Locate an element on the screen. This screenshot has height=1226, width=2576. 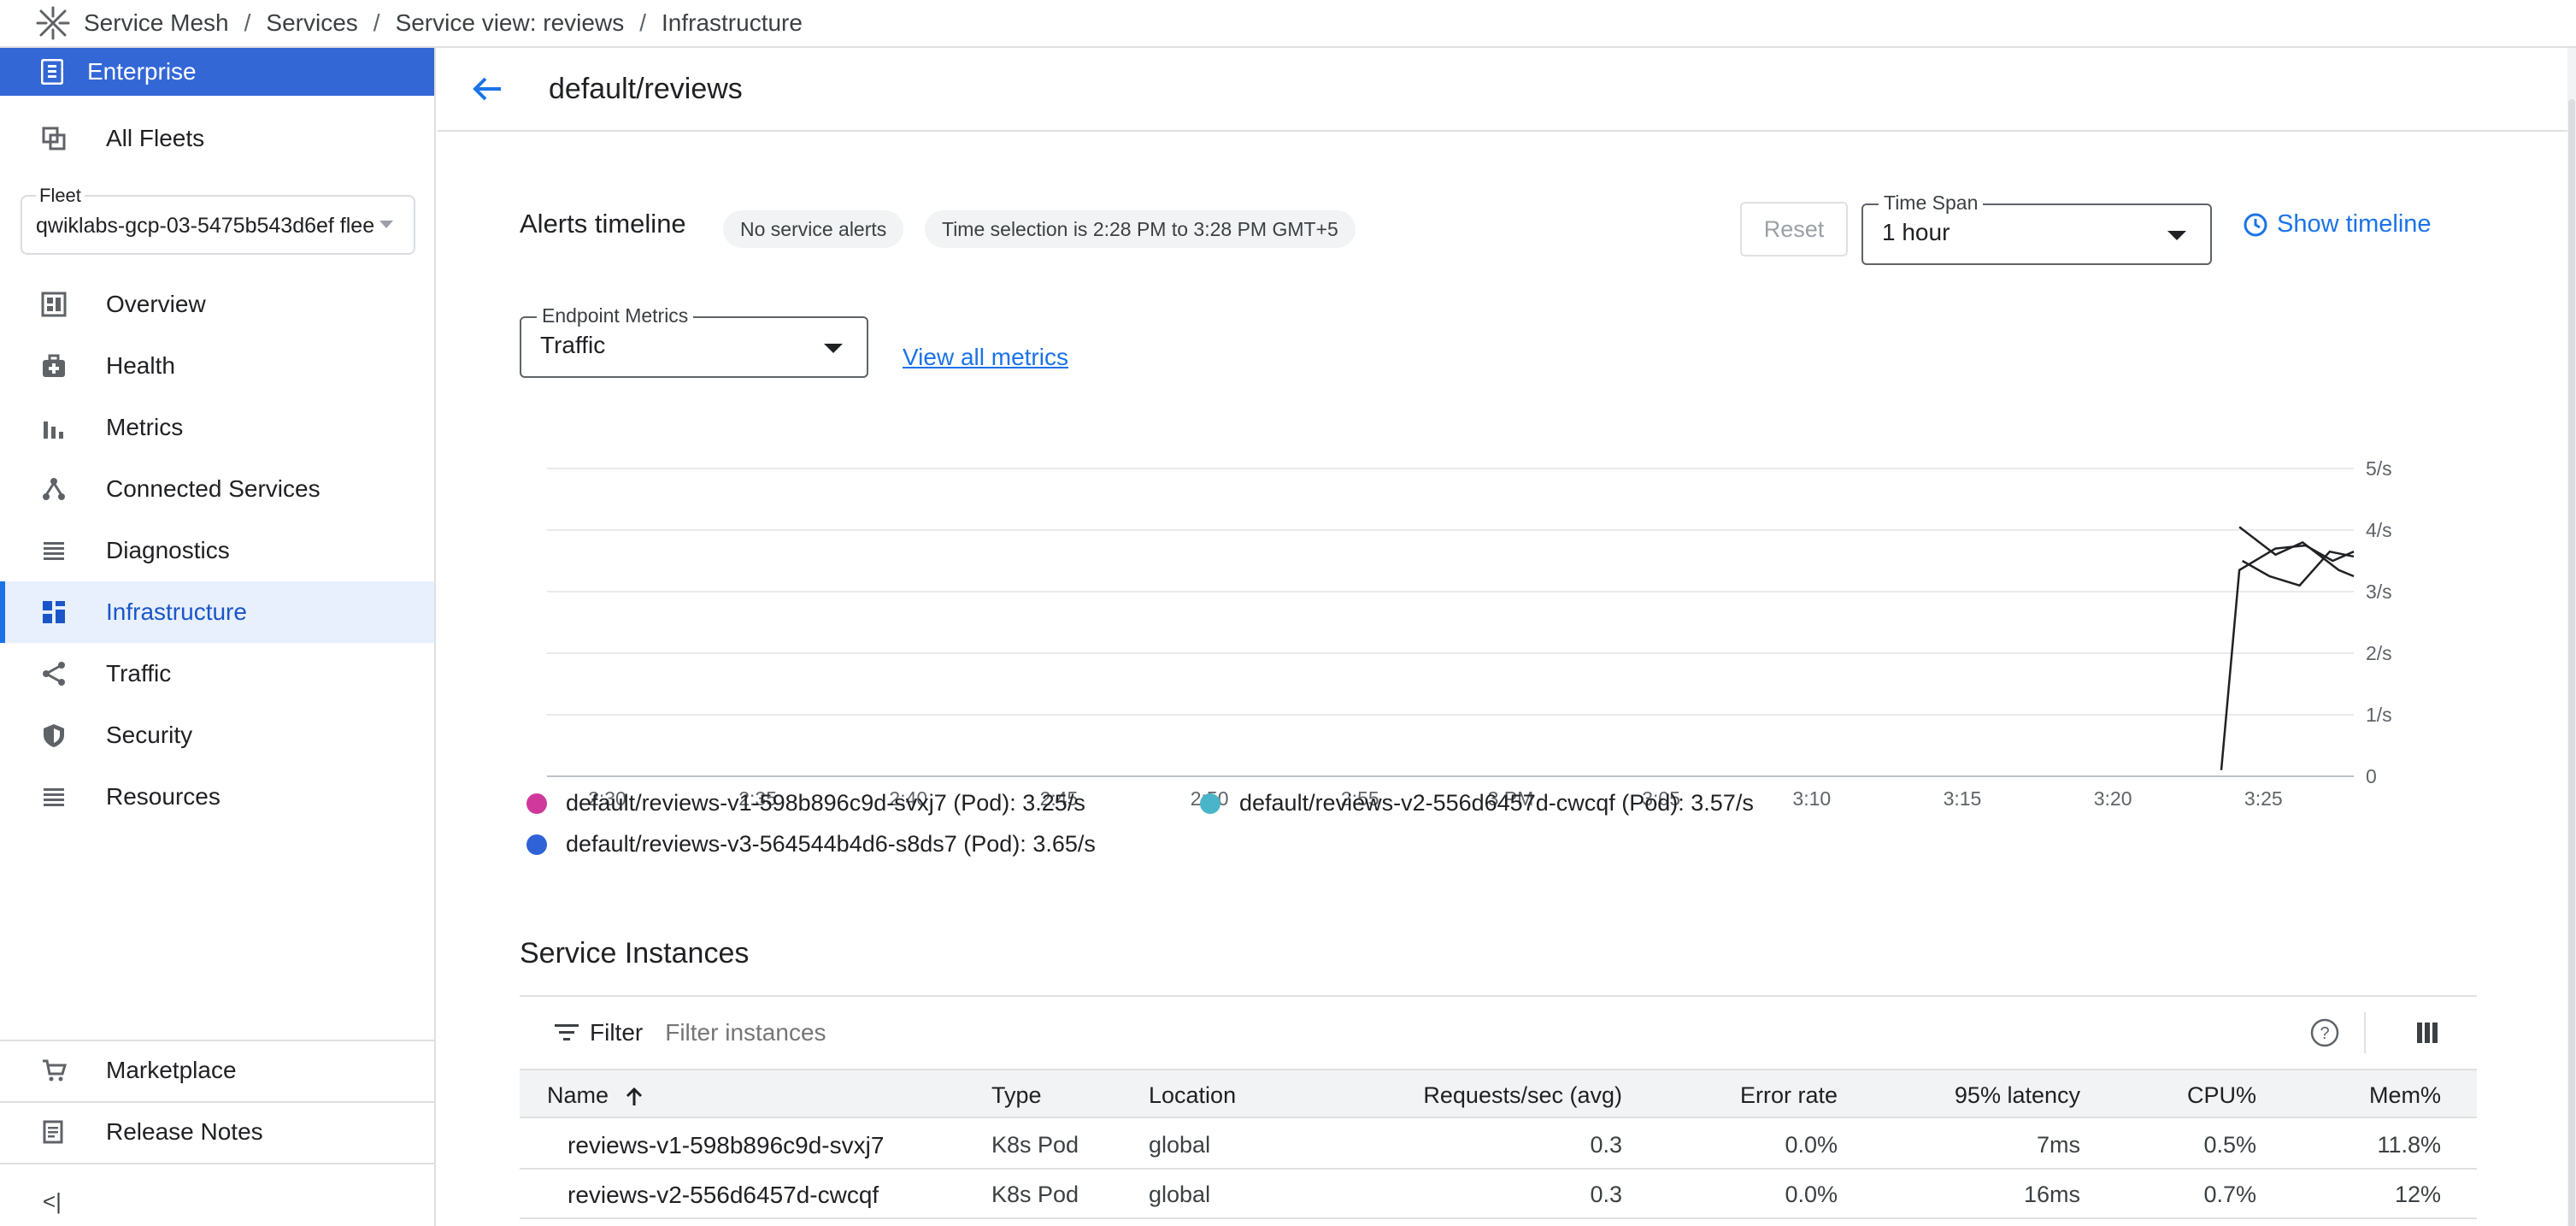
filter-input is located at coordinates (1007, 1032).